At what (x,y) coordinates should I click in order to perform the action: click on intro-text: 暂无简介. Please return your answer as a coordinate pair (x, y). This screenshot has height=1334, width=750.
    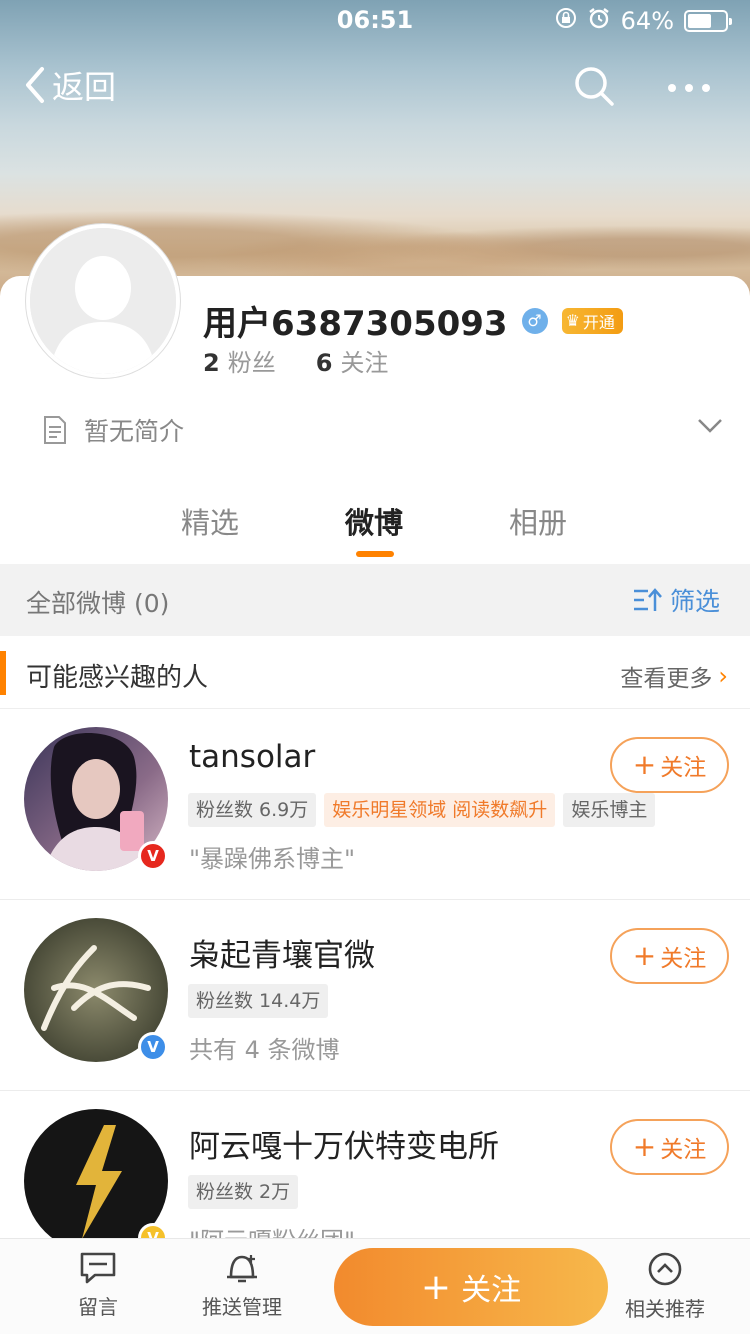
    Looking at the image, I should click on (134, 431).